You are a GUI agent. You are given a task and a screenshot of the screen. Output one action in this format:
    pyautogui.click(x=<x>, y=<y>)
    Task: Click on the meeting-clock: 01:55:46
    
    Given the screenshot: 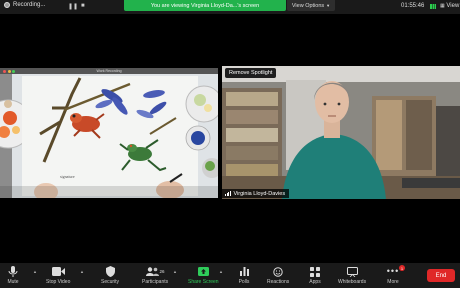 What is the action you would take?
    pyautogui.click(x=413, y=6)
    